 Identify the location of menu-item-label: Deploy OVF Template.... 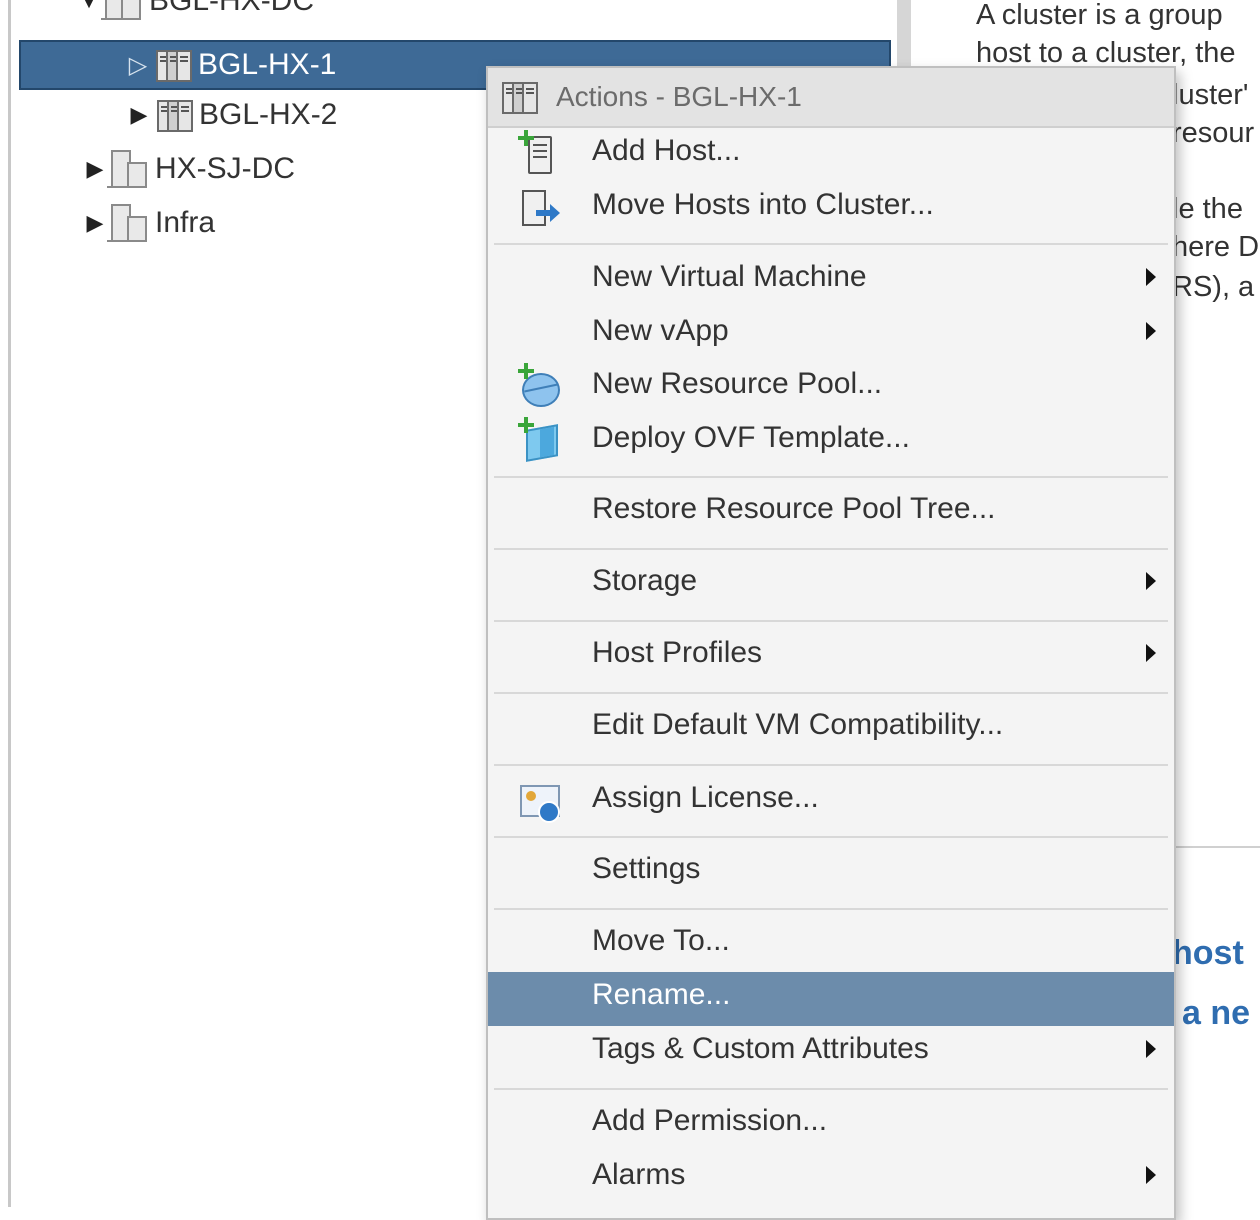
(751, 437).